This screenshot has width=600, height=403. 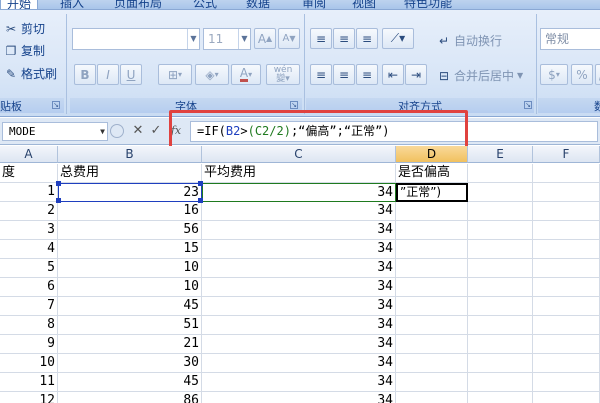 What do you see at coordinates (432, 154) in the screenshot?
I see `column-header-d: D` at bounding box center [432, 154].